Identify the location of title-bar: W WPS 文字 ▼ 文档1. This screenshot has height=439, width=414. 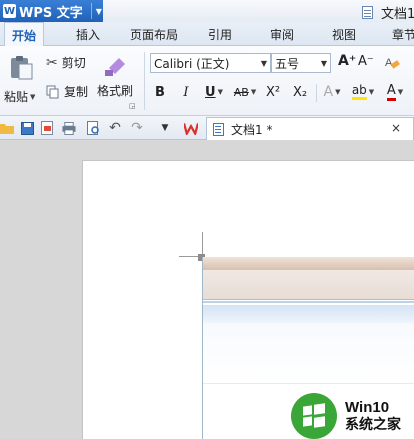
(207, 11).